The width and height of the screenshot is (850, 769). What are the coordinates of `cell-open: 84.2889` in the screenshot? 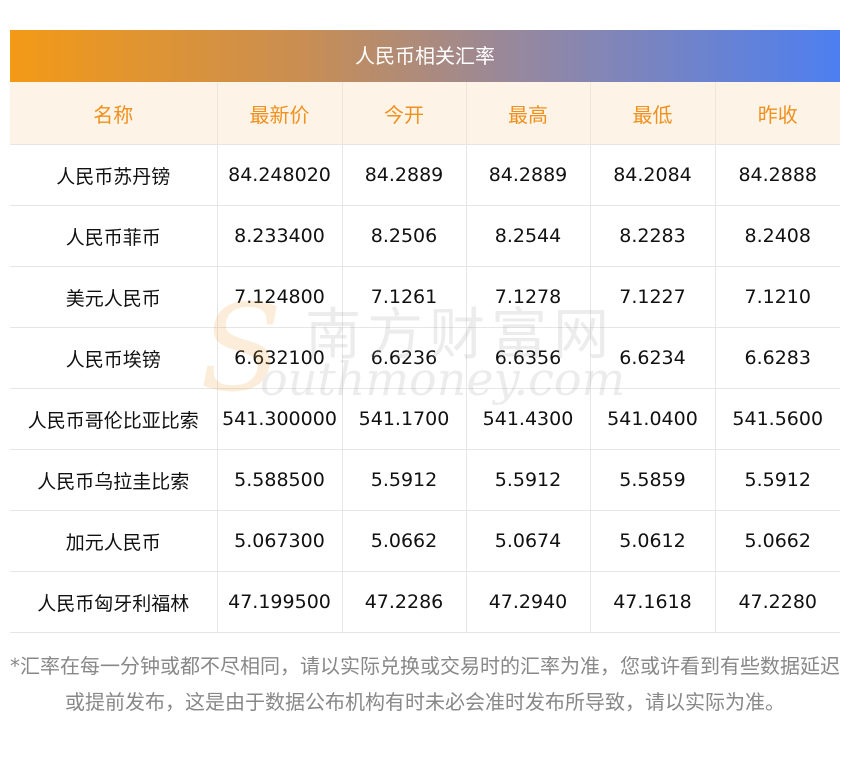 It's located at (403, 175).